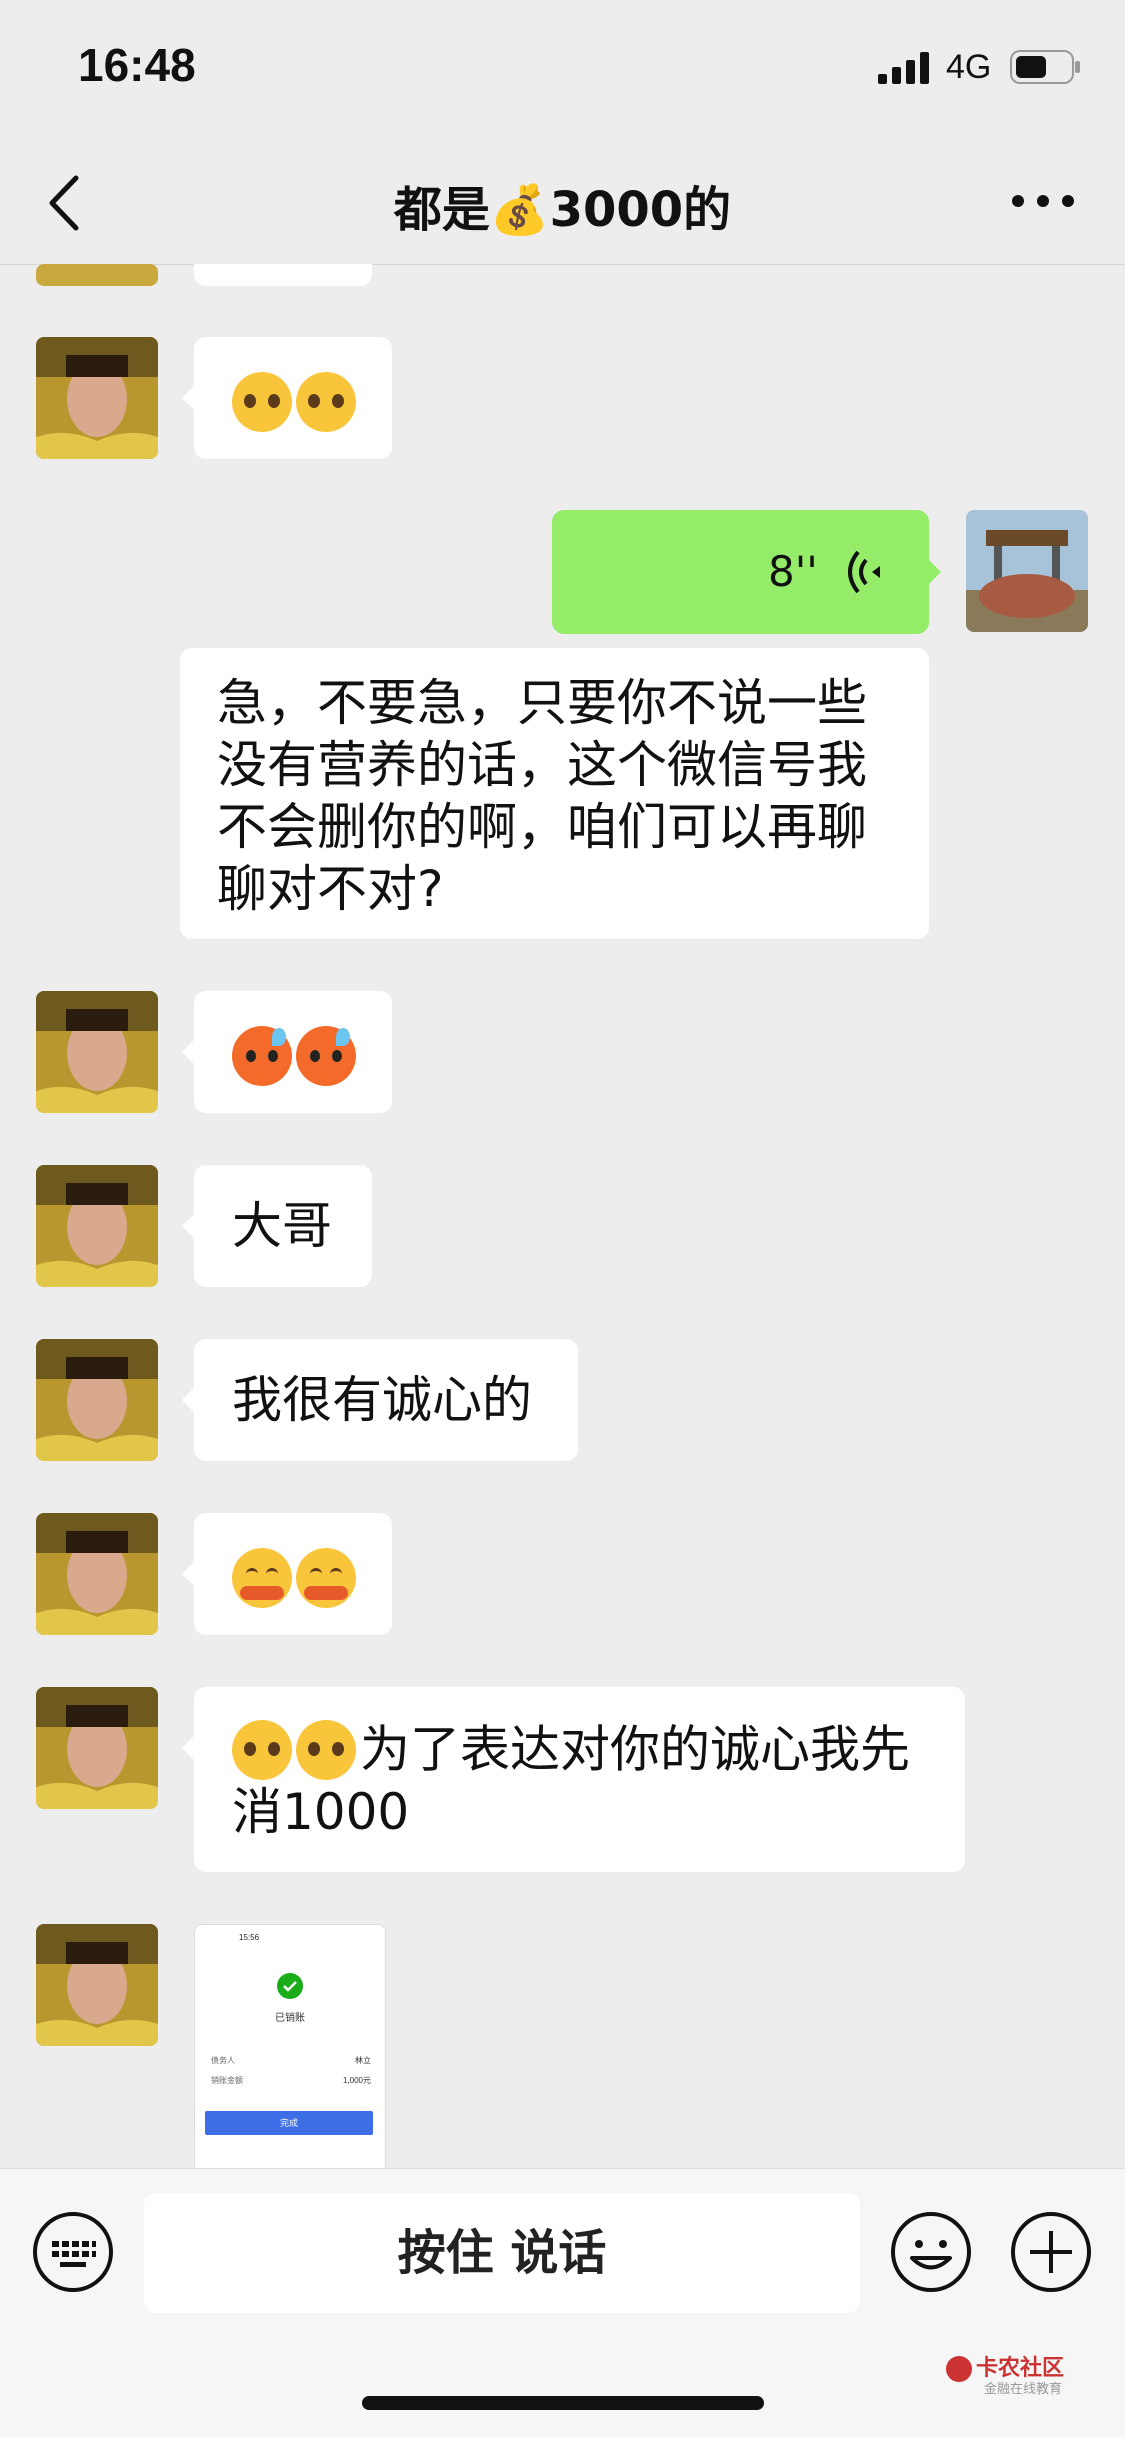  What do you see at coordinates (321, 1811) in the screenshot?
I see `message-text: 消1000` at bounding box center [321, 1811].